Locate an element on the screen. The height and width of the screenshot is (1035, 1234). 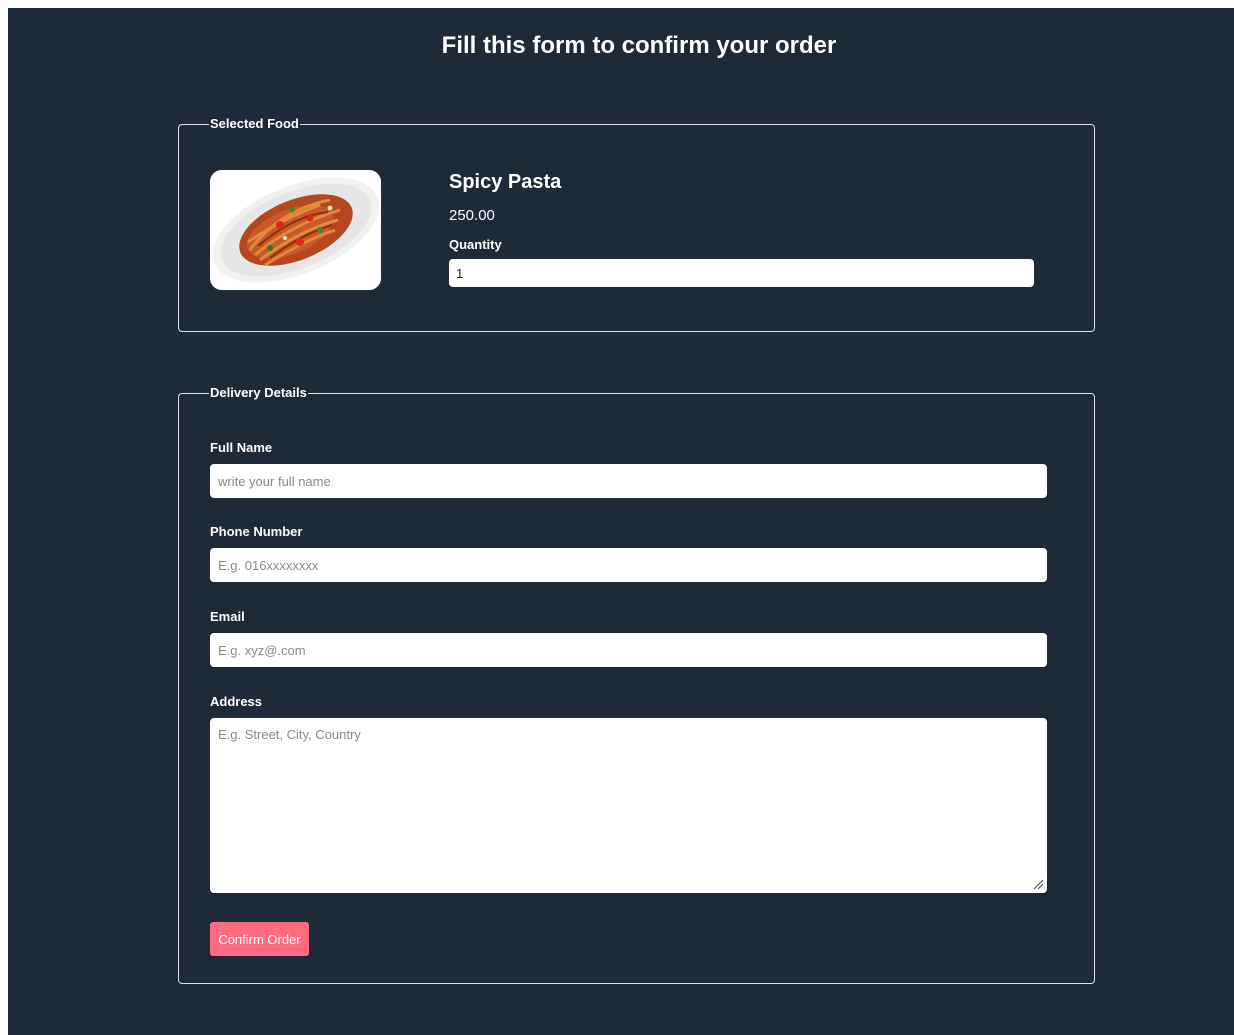
selected-food-legend: Selected Food is located at coordinates (254, 123).